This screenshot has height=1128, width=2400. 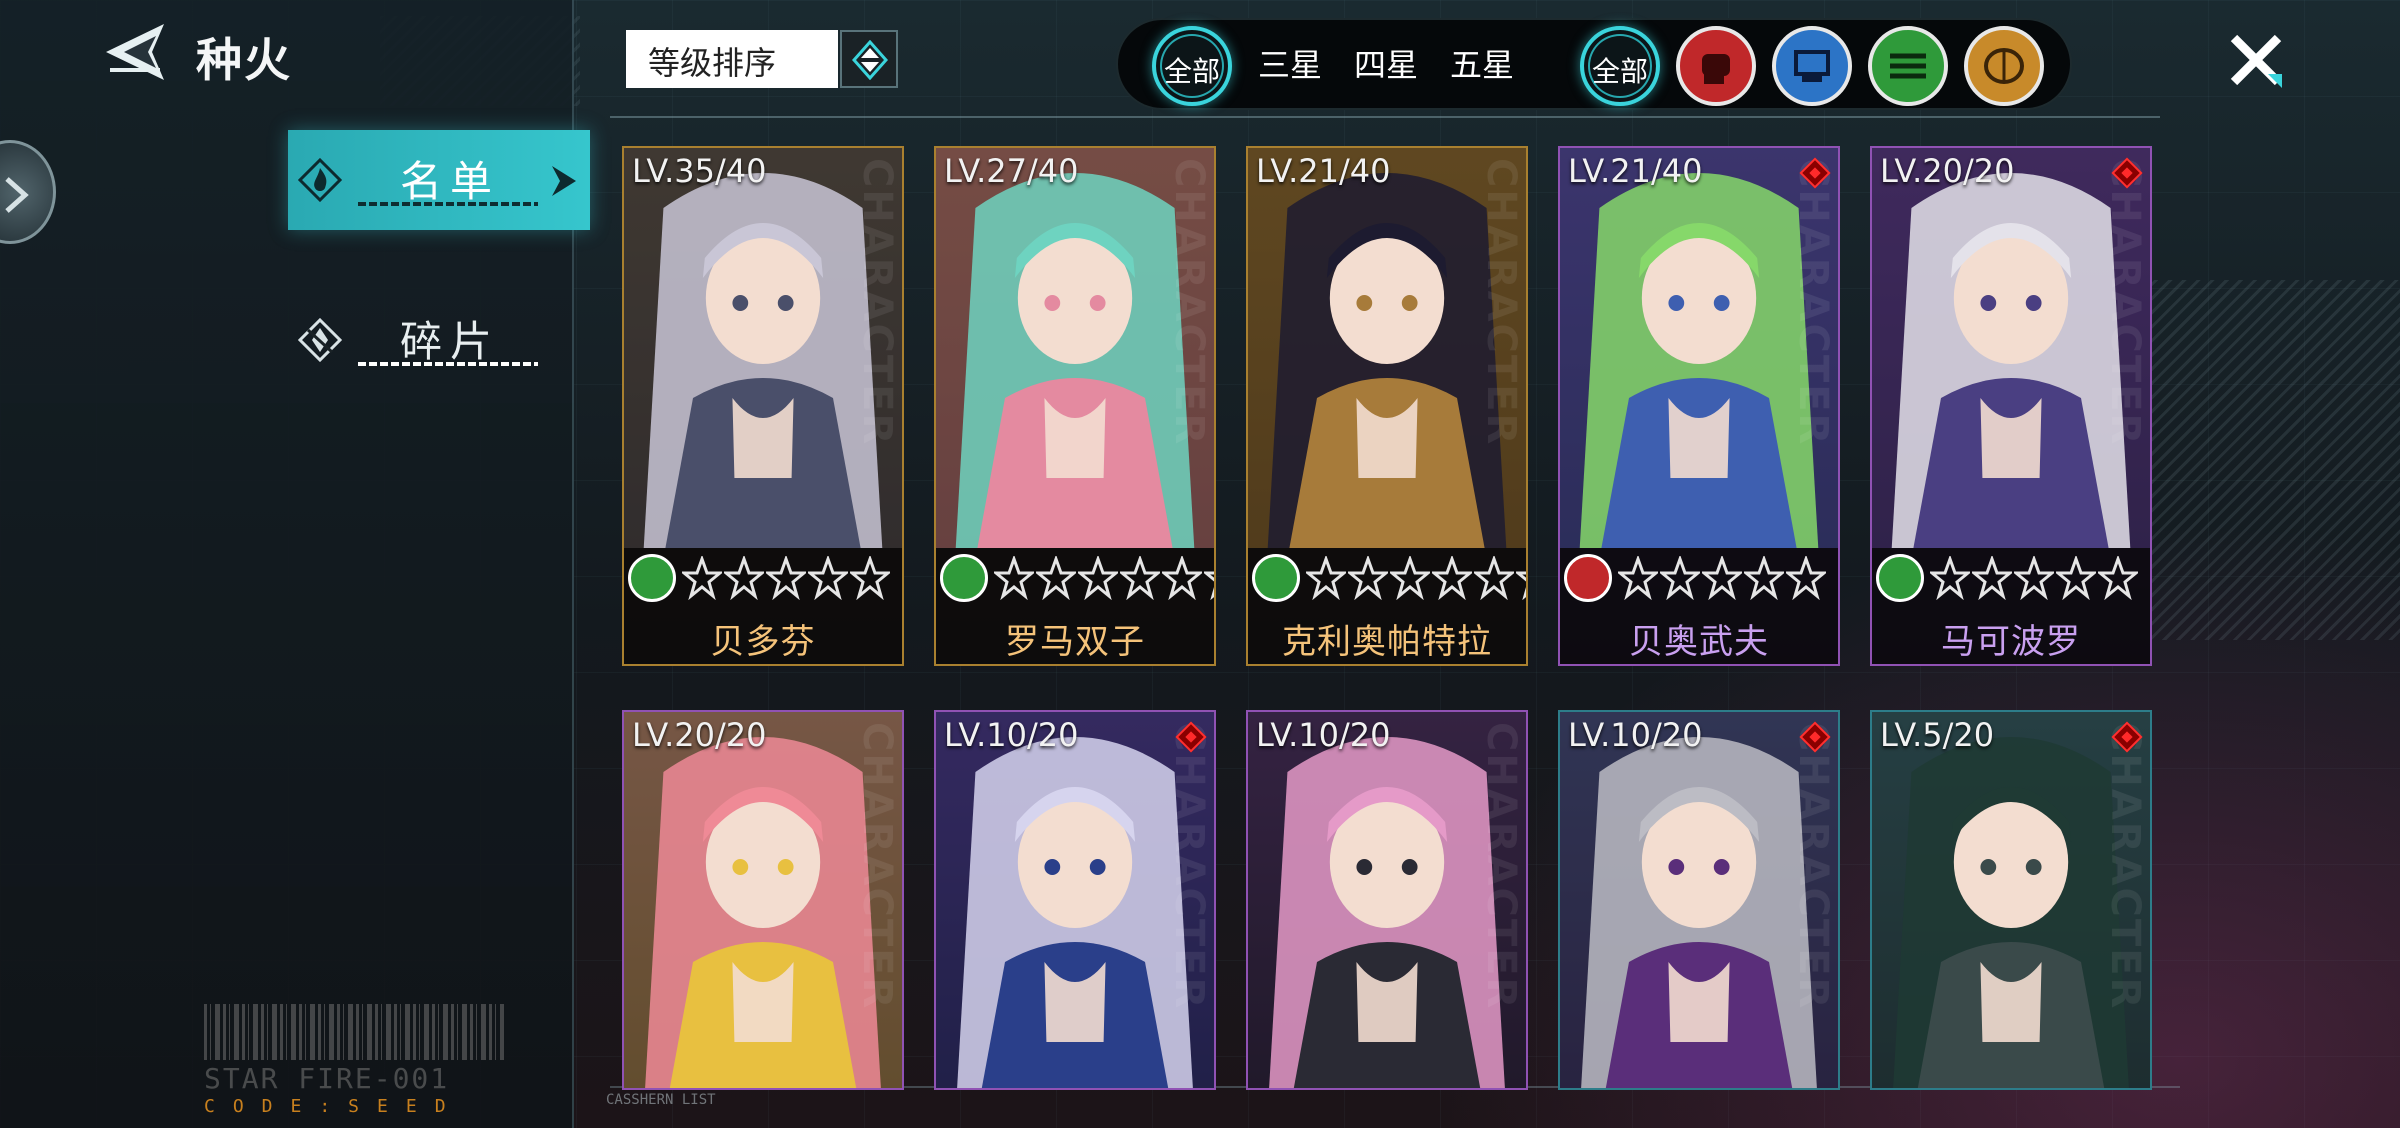 I want to click on back-button, so click(x=135, y=52).